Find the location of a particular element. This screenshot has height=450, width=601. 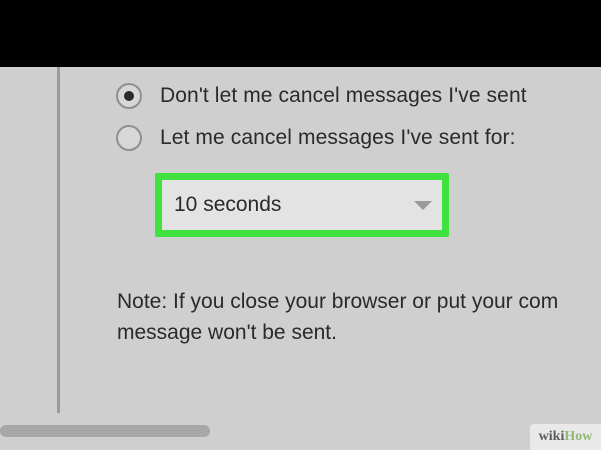

radio-selected-dot is located at coordinates (129, 96).